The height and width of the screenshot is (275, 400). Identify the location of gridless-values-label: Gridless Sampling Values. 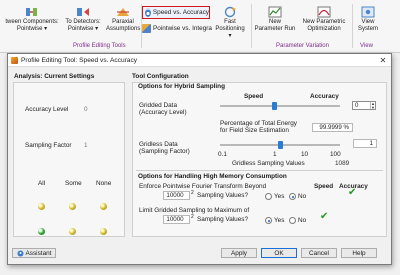
(268, 163).